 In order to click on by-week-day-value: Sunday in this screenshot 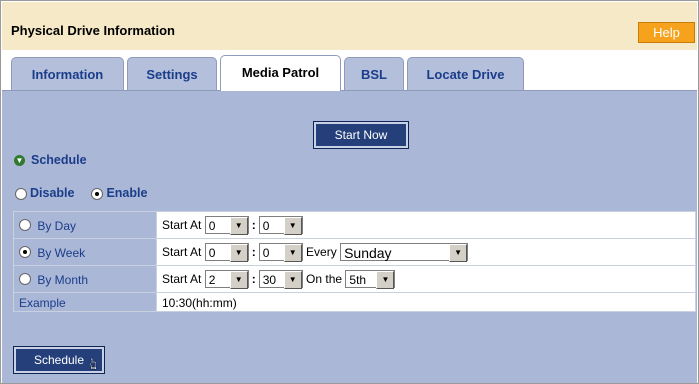, I will do `click(368, 253)`.